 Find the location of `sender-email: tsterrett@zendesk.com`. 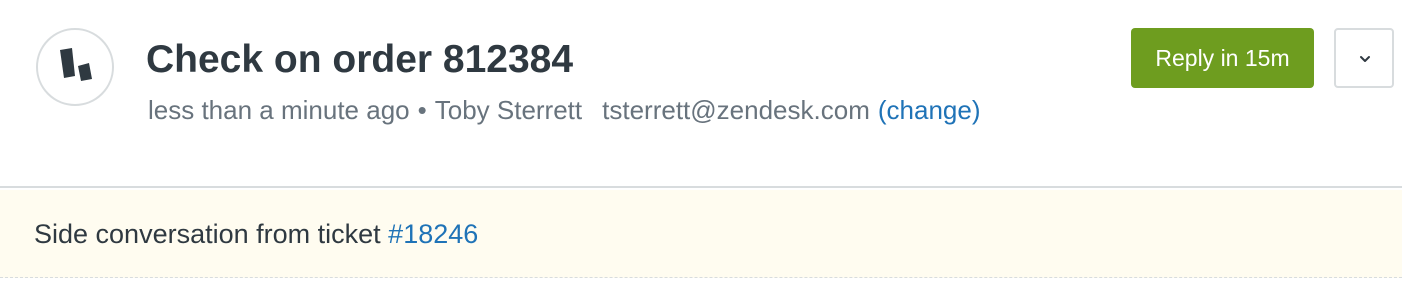

sender-email: tsterrett@zendesk.com is located at coordinates (736, 110).